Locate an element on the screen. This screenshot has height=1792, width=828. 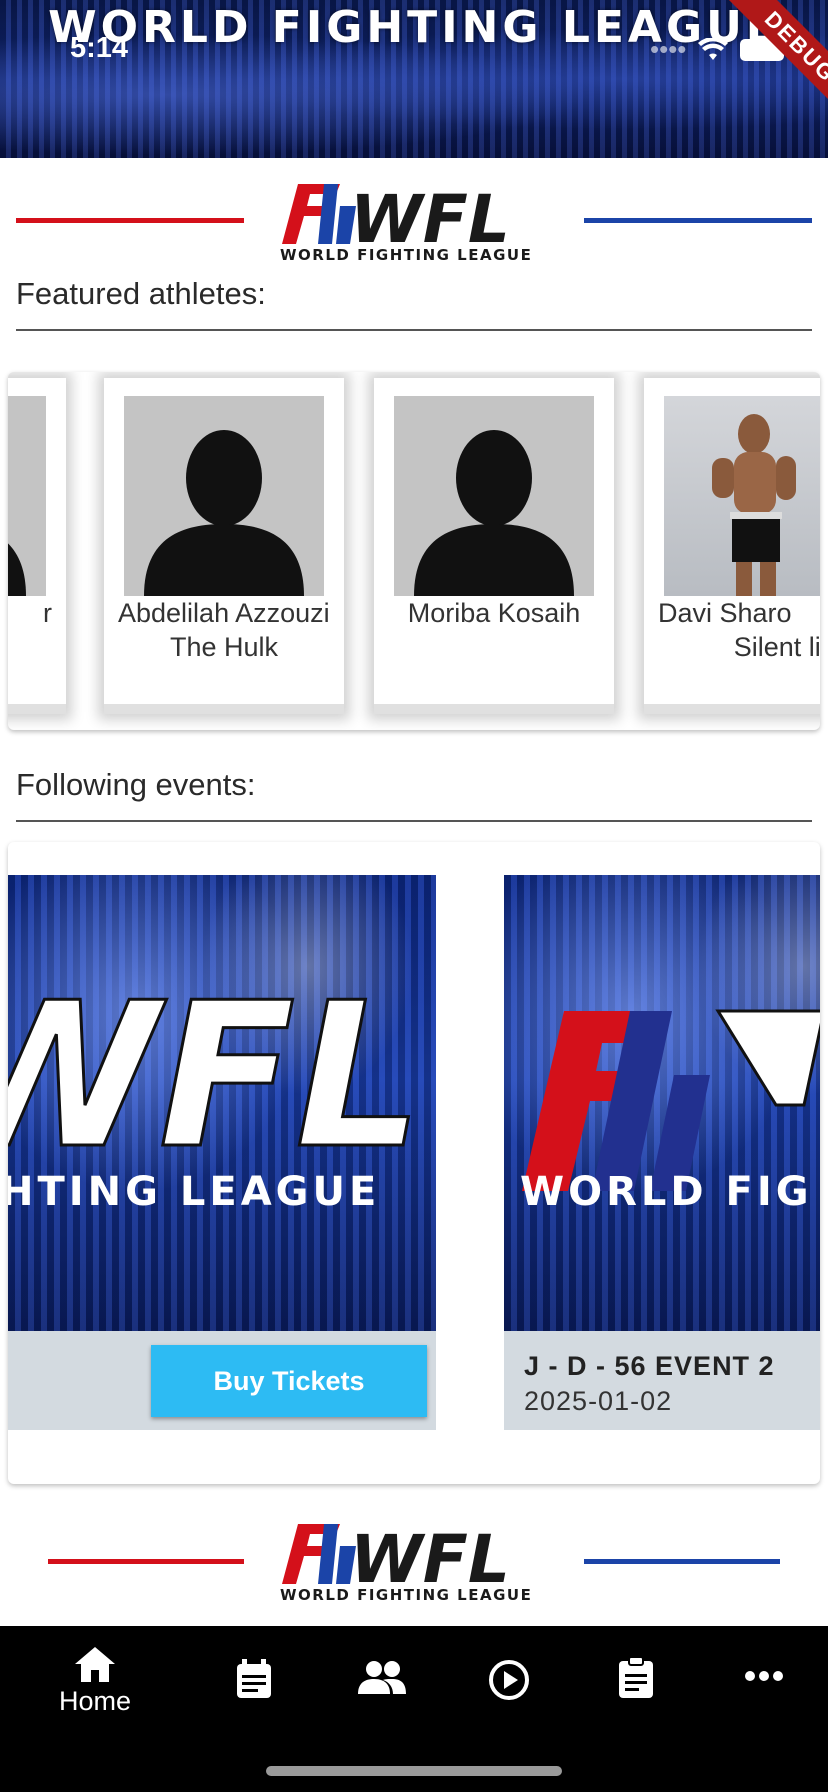
athlete-card: Abdelilah Azzouzi The Hulk is located at coordinates (224, 546).